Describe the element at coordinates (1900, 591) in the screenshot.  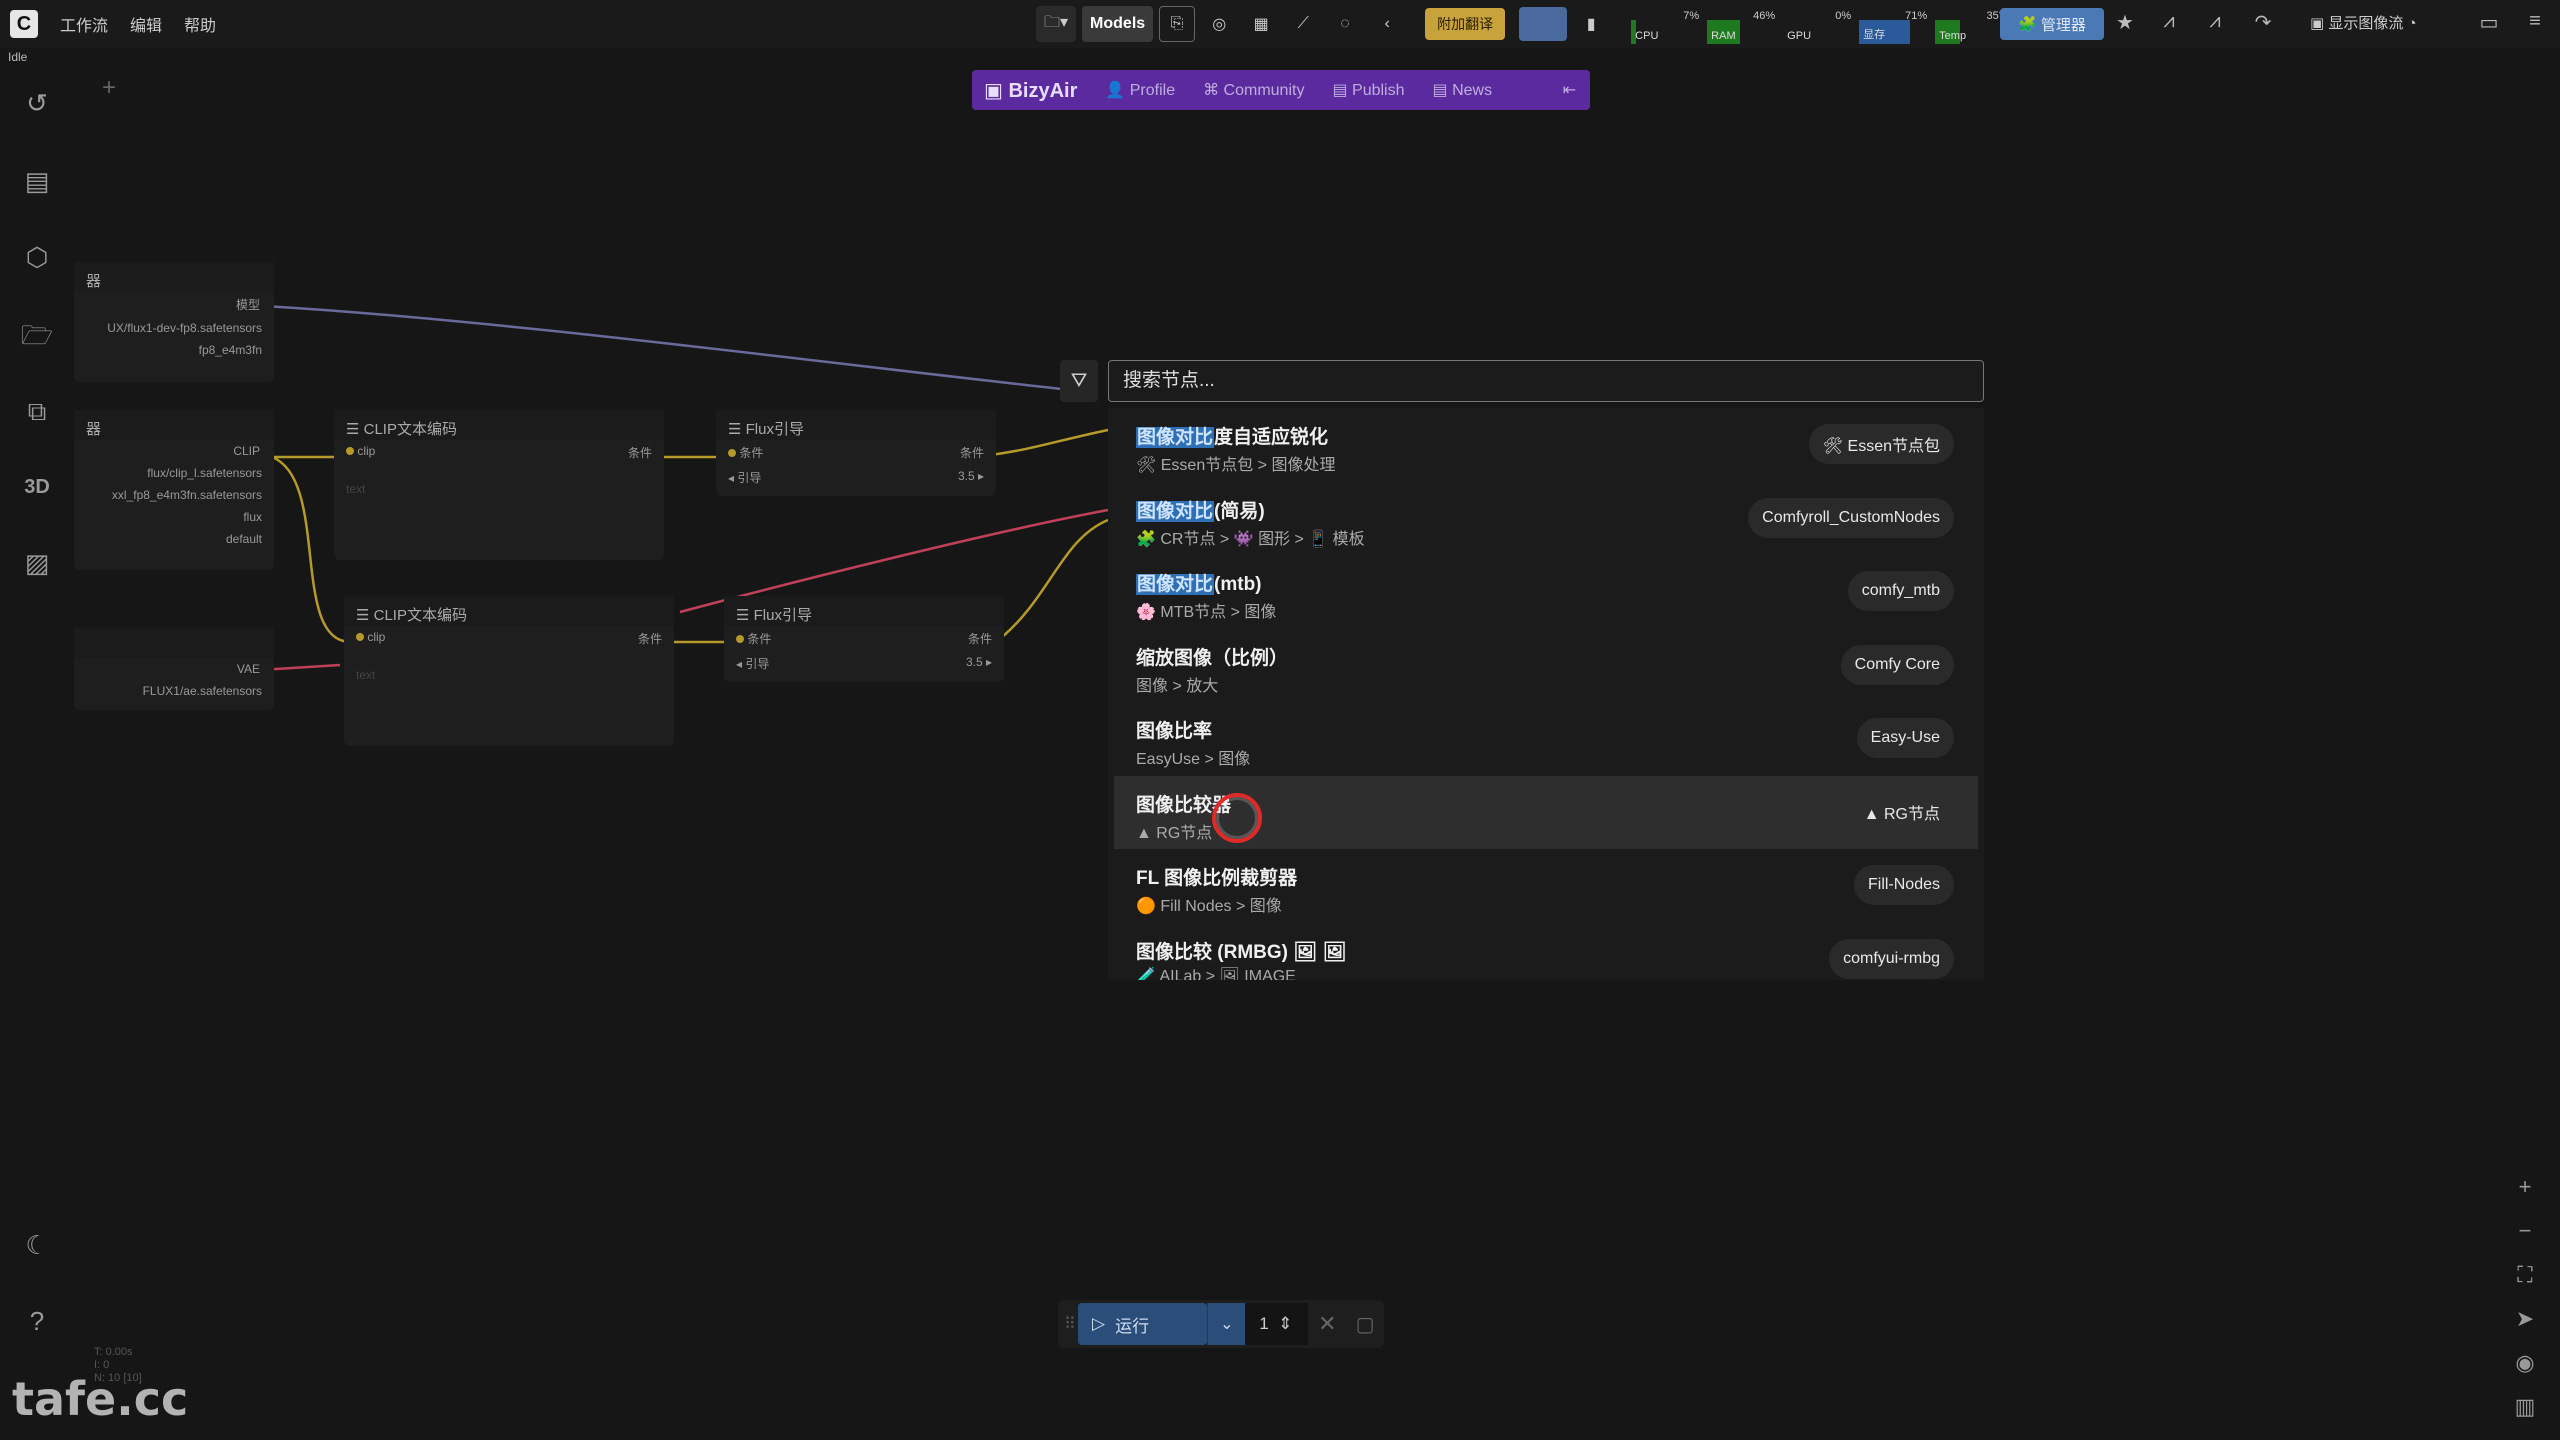
I see `result-source-badge: comfy_mtb` at that location.